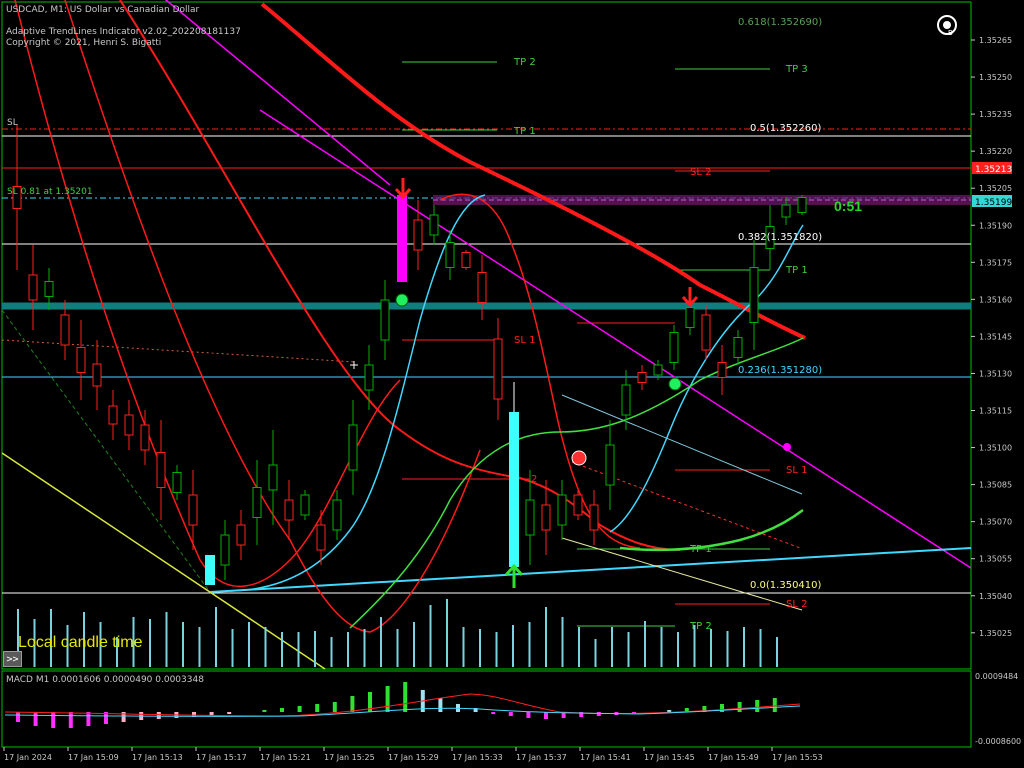  What do you see at coordinates (797, 604) in the screenshot?
I see `sl2-low-label: SL 2` at bounding box center [797, 604].